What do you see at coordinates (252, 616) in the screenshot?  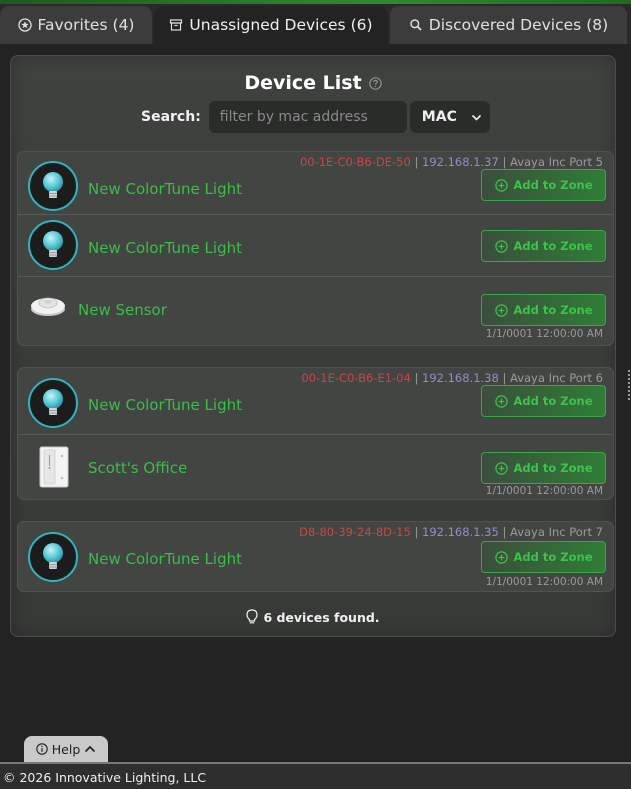 I see `lightbulb-outline-icon` at bounding box center [252, 616].